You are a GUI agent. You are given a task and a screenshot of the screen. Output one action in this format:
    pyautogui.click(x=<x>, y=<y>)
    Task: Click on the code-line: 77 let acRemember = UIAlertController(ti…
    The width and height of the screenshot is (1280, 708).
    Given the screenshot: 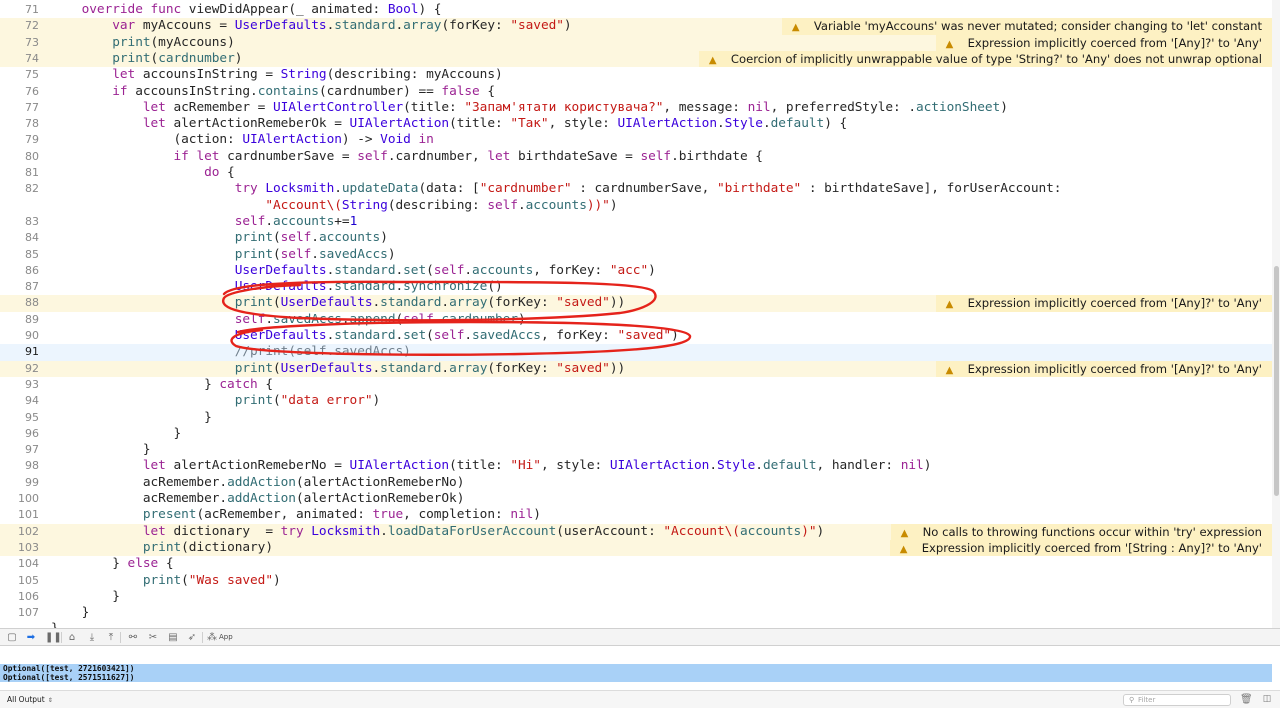 What is the action you would take?
    pyautogui.click(x=640, y=108)
    